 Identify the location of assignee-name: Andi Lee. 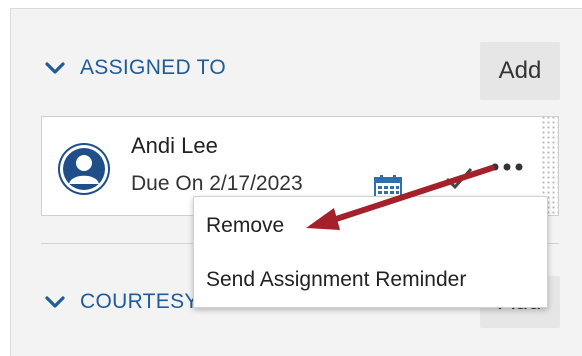
(174, 145).